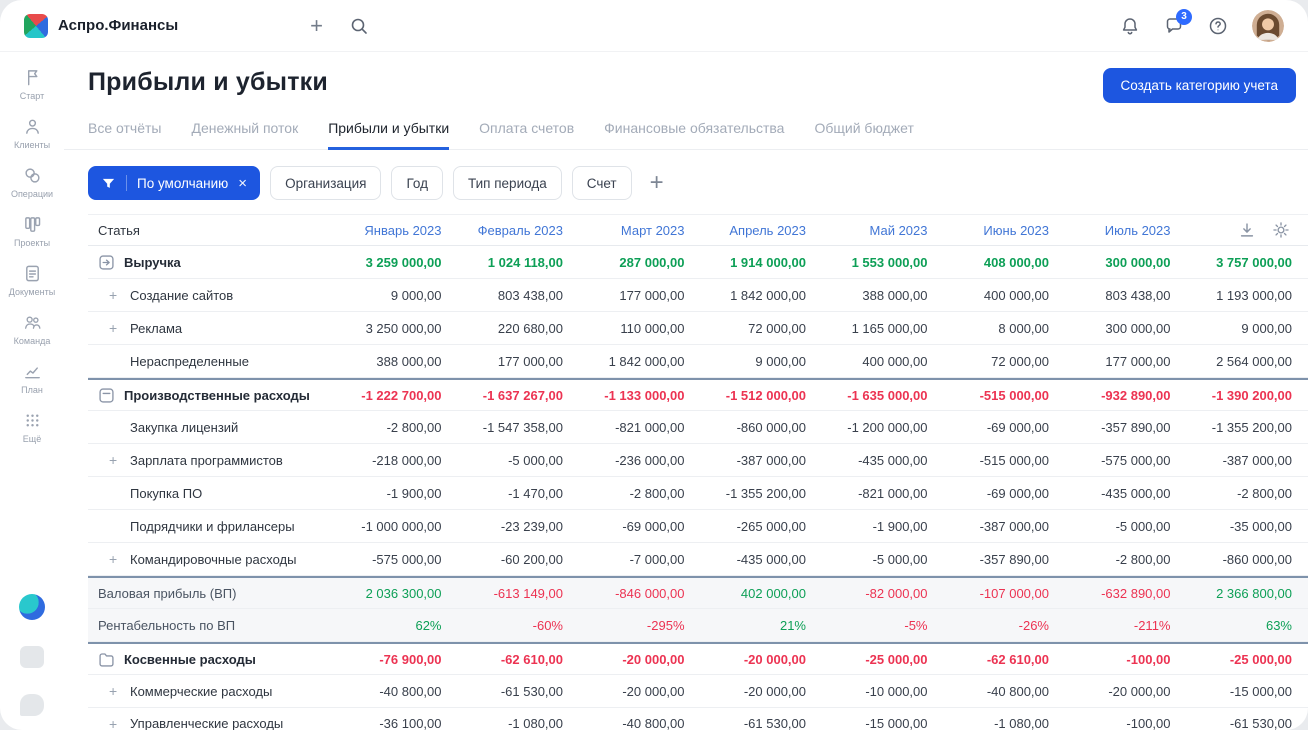 This screenshot has width=1308, height=730. I want to click on filter-chip: Тип периода, so click(507, 183).